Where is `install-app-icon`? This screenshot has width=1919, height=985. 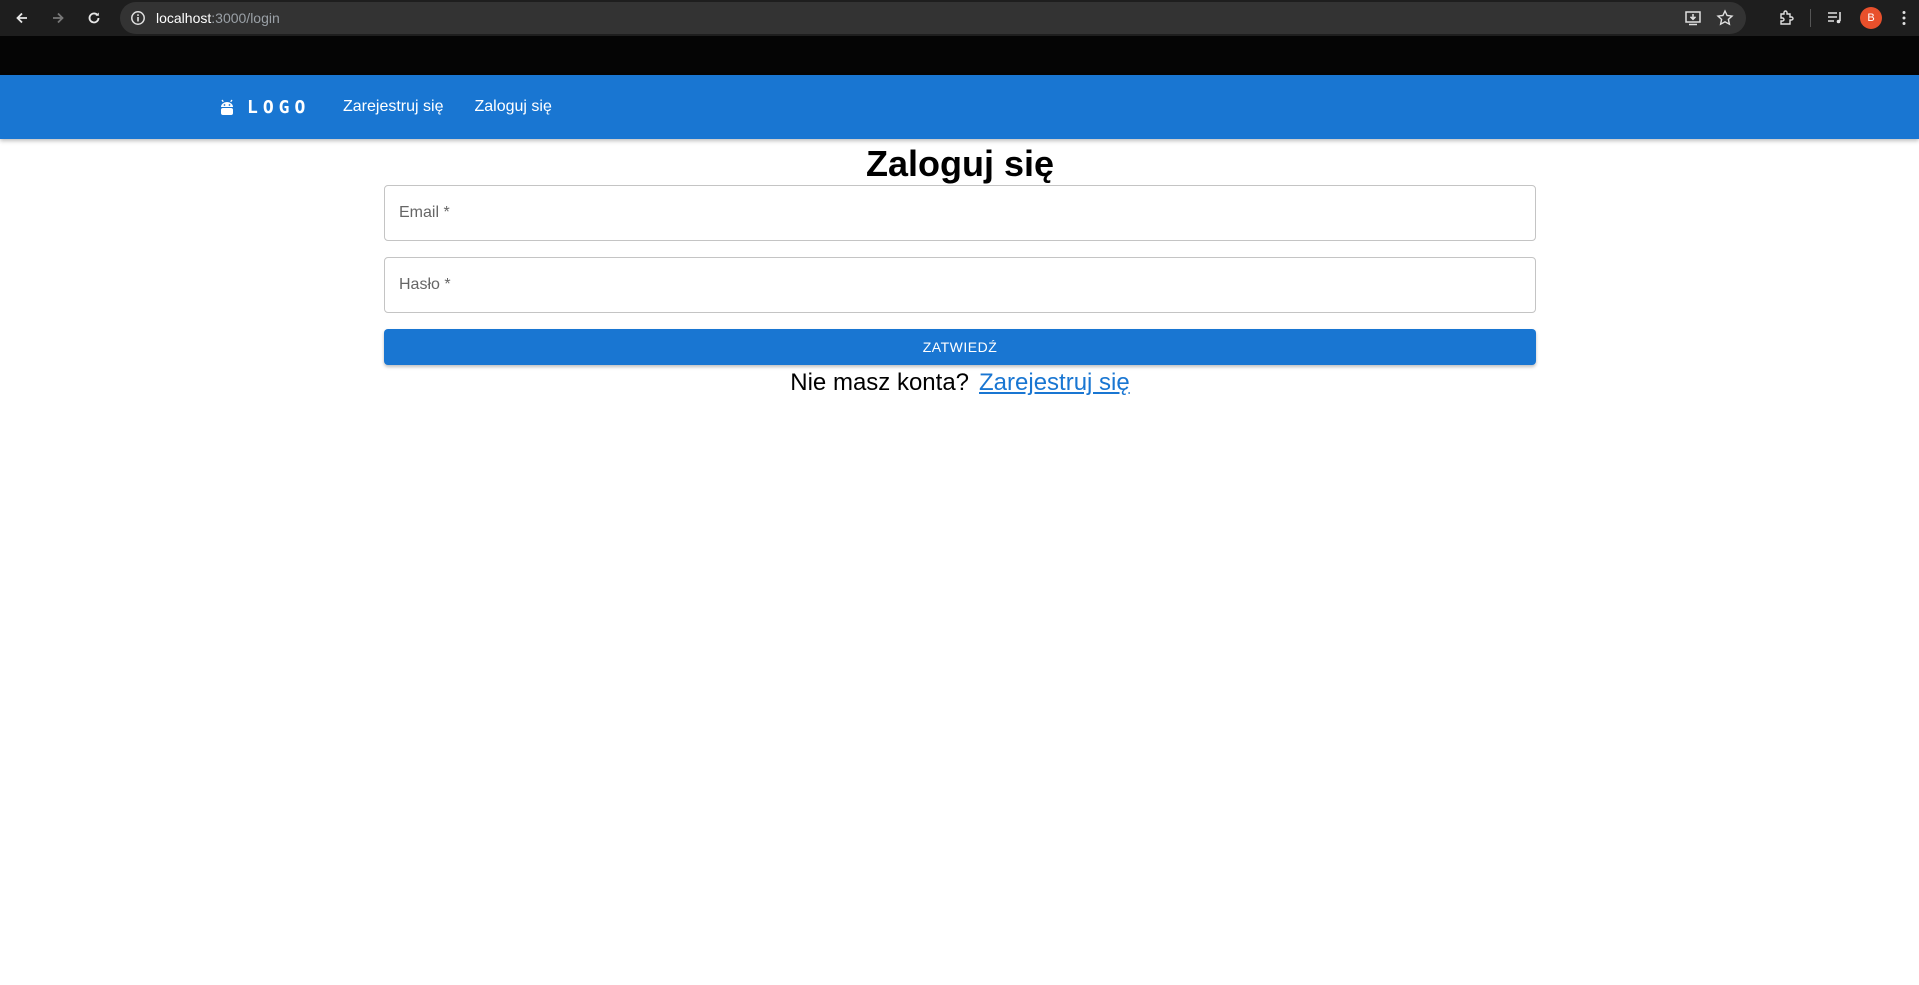
install-app-icon is located at coordinates (1693, 18).